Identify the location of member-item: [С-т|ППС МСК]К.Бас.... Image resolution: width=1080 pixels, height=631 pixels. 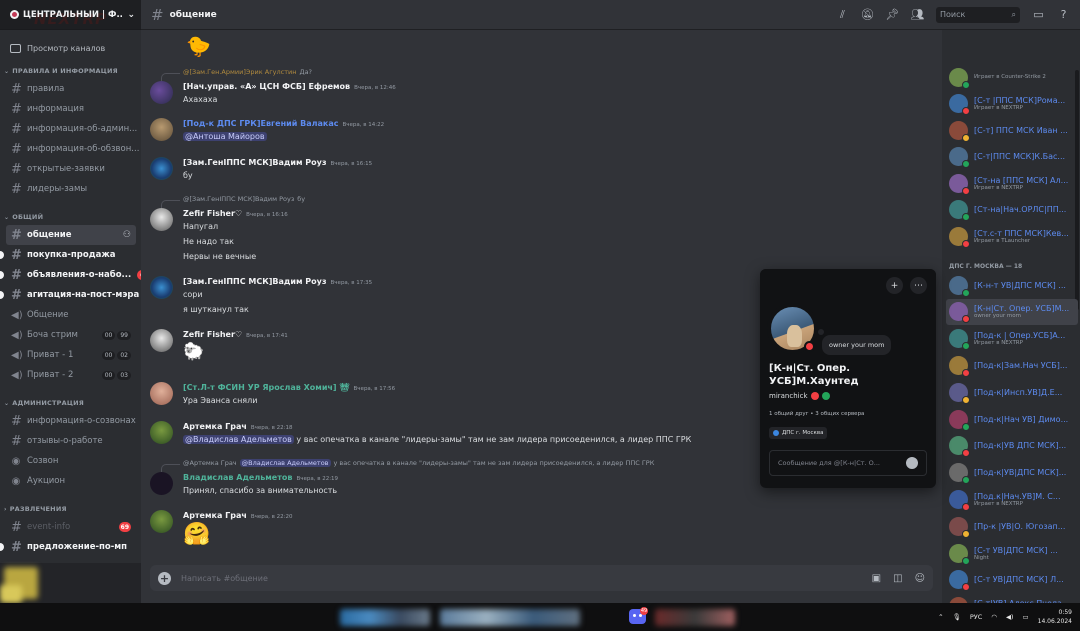
(1012, 157).